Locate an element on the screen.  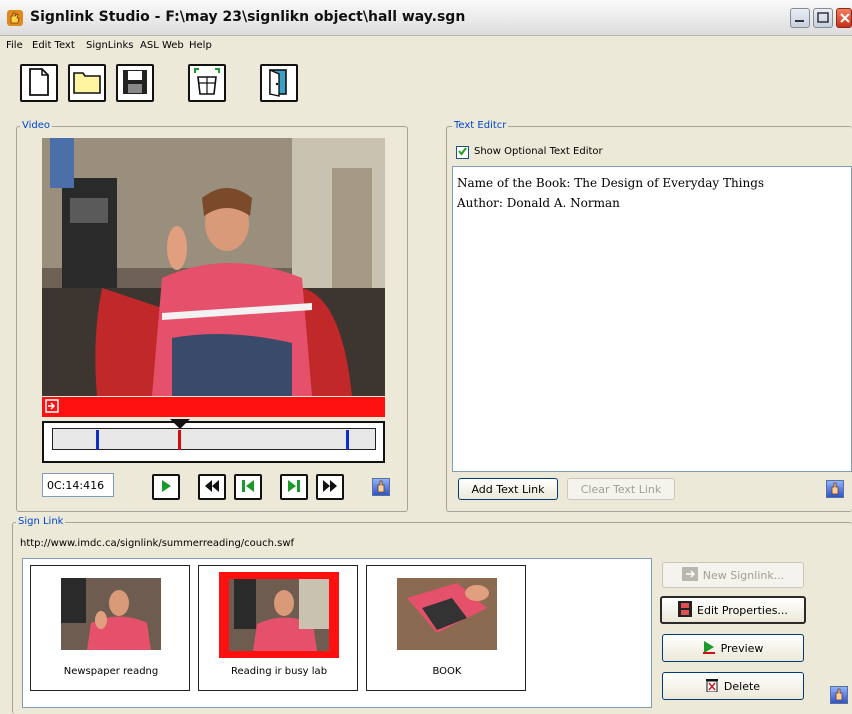
text-editor-help-button is located at coordinates (835, 489).